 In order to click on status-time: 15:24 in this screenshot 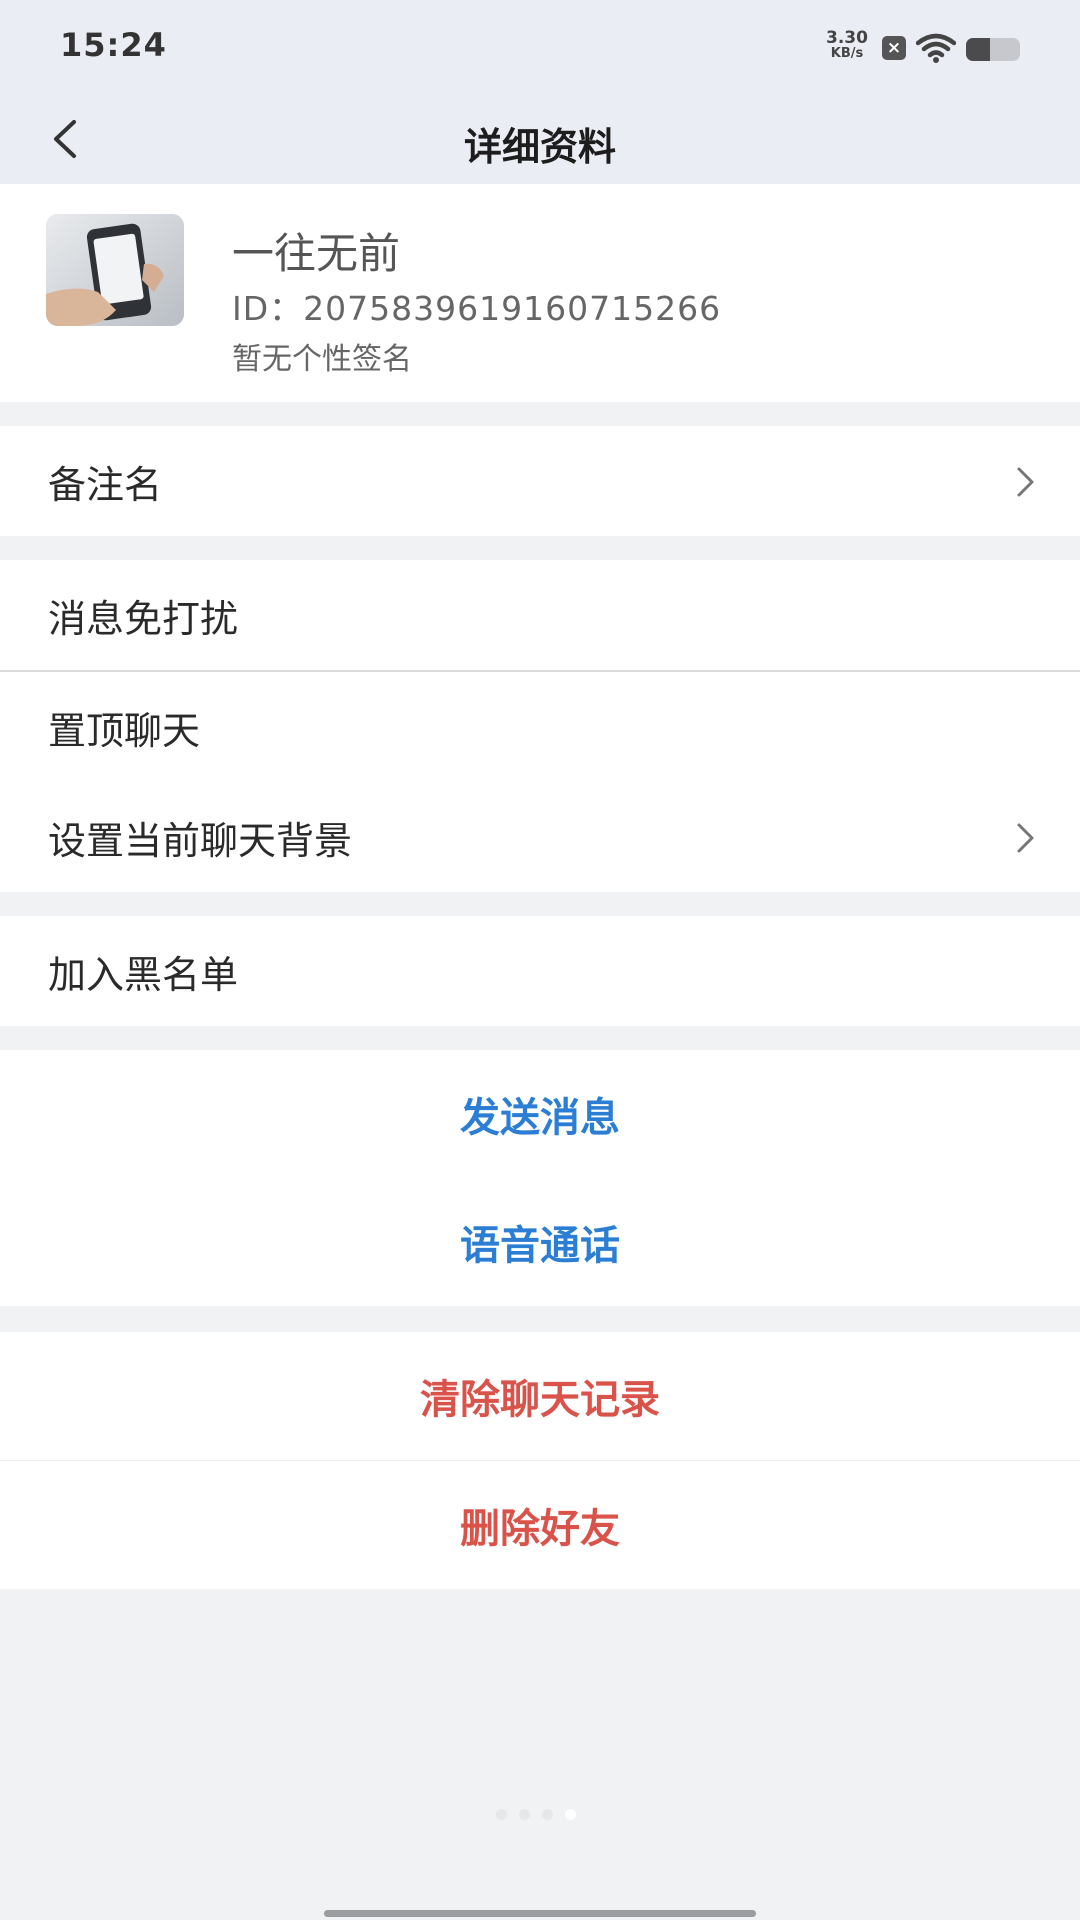, I will do `click(113, 45)`.